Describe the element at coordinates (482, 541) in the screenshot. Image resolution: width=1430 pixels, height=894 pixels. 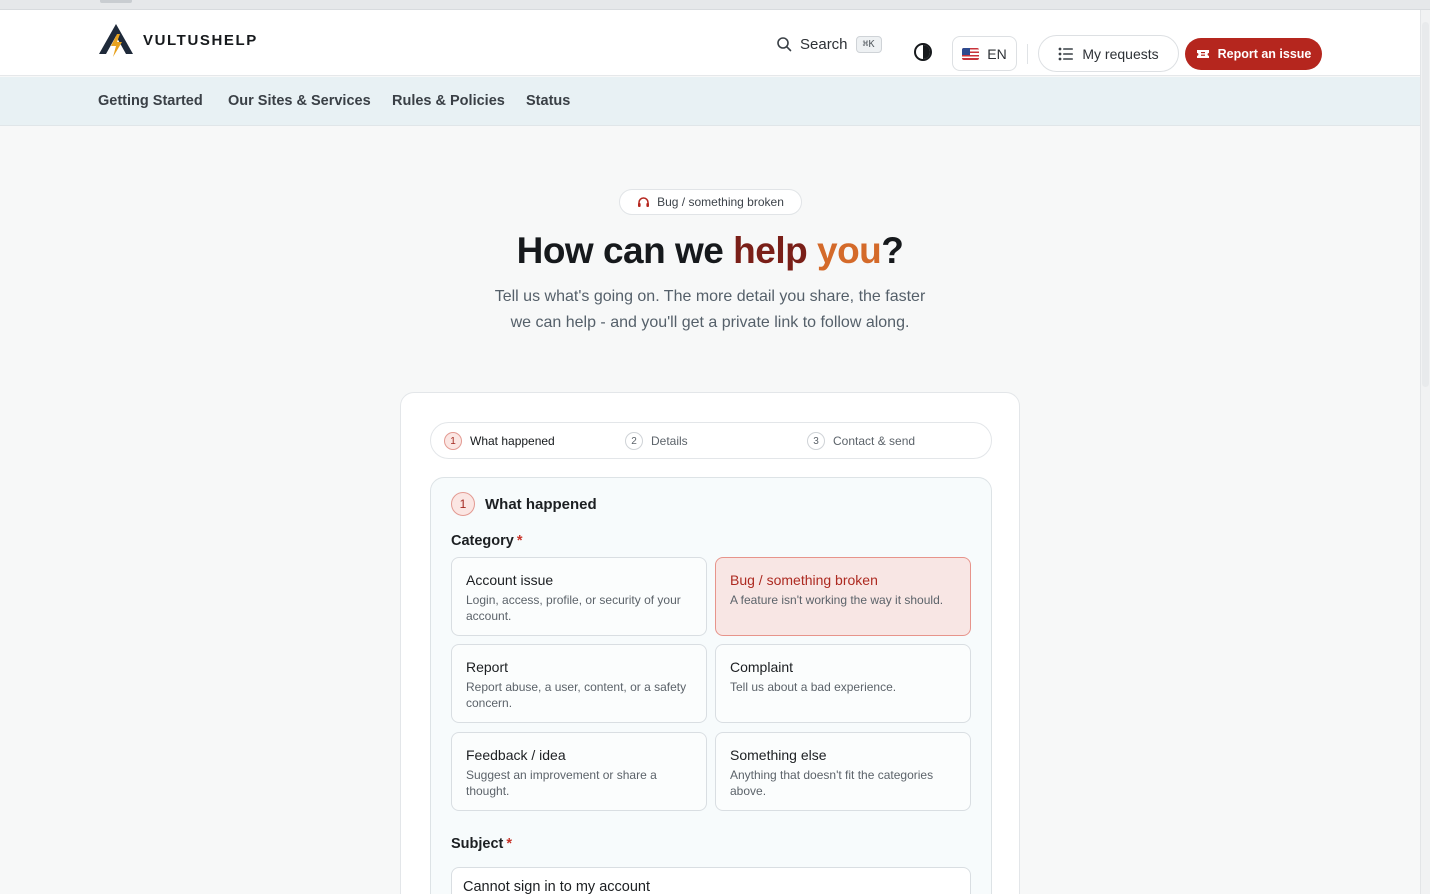
I see `category-label-text: Category` at that location.